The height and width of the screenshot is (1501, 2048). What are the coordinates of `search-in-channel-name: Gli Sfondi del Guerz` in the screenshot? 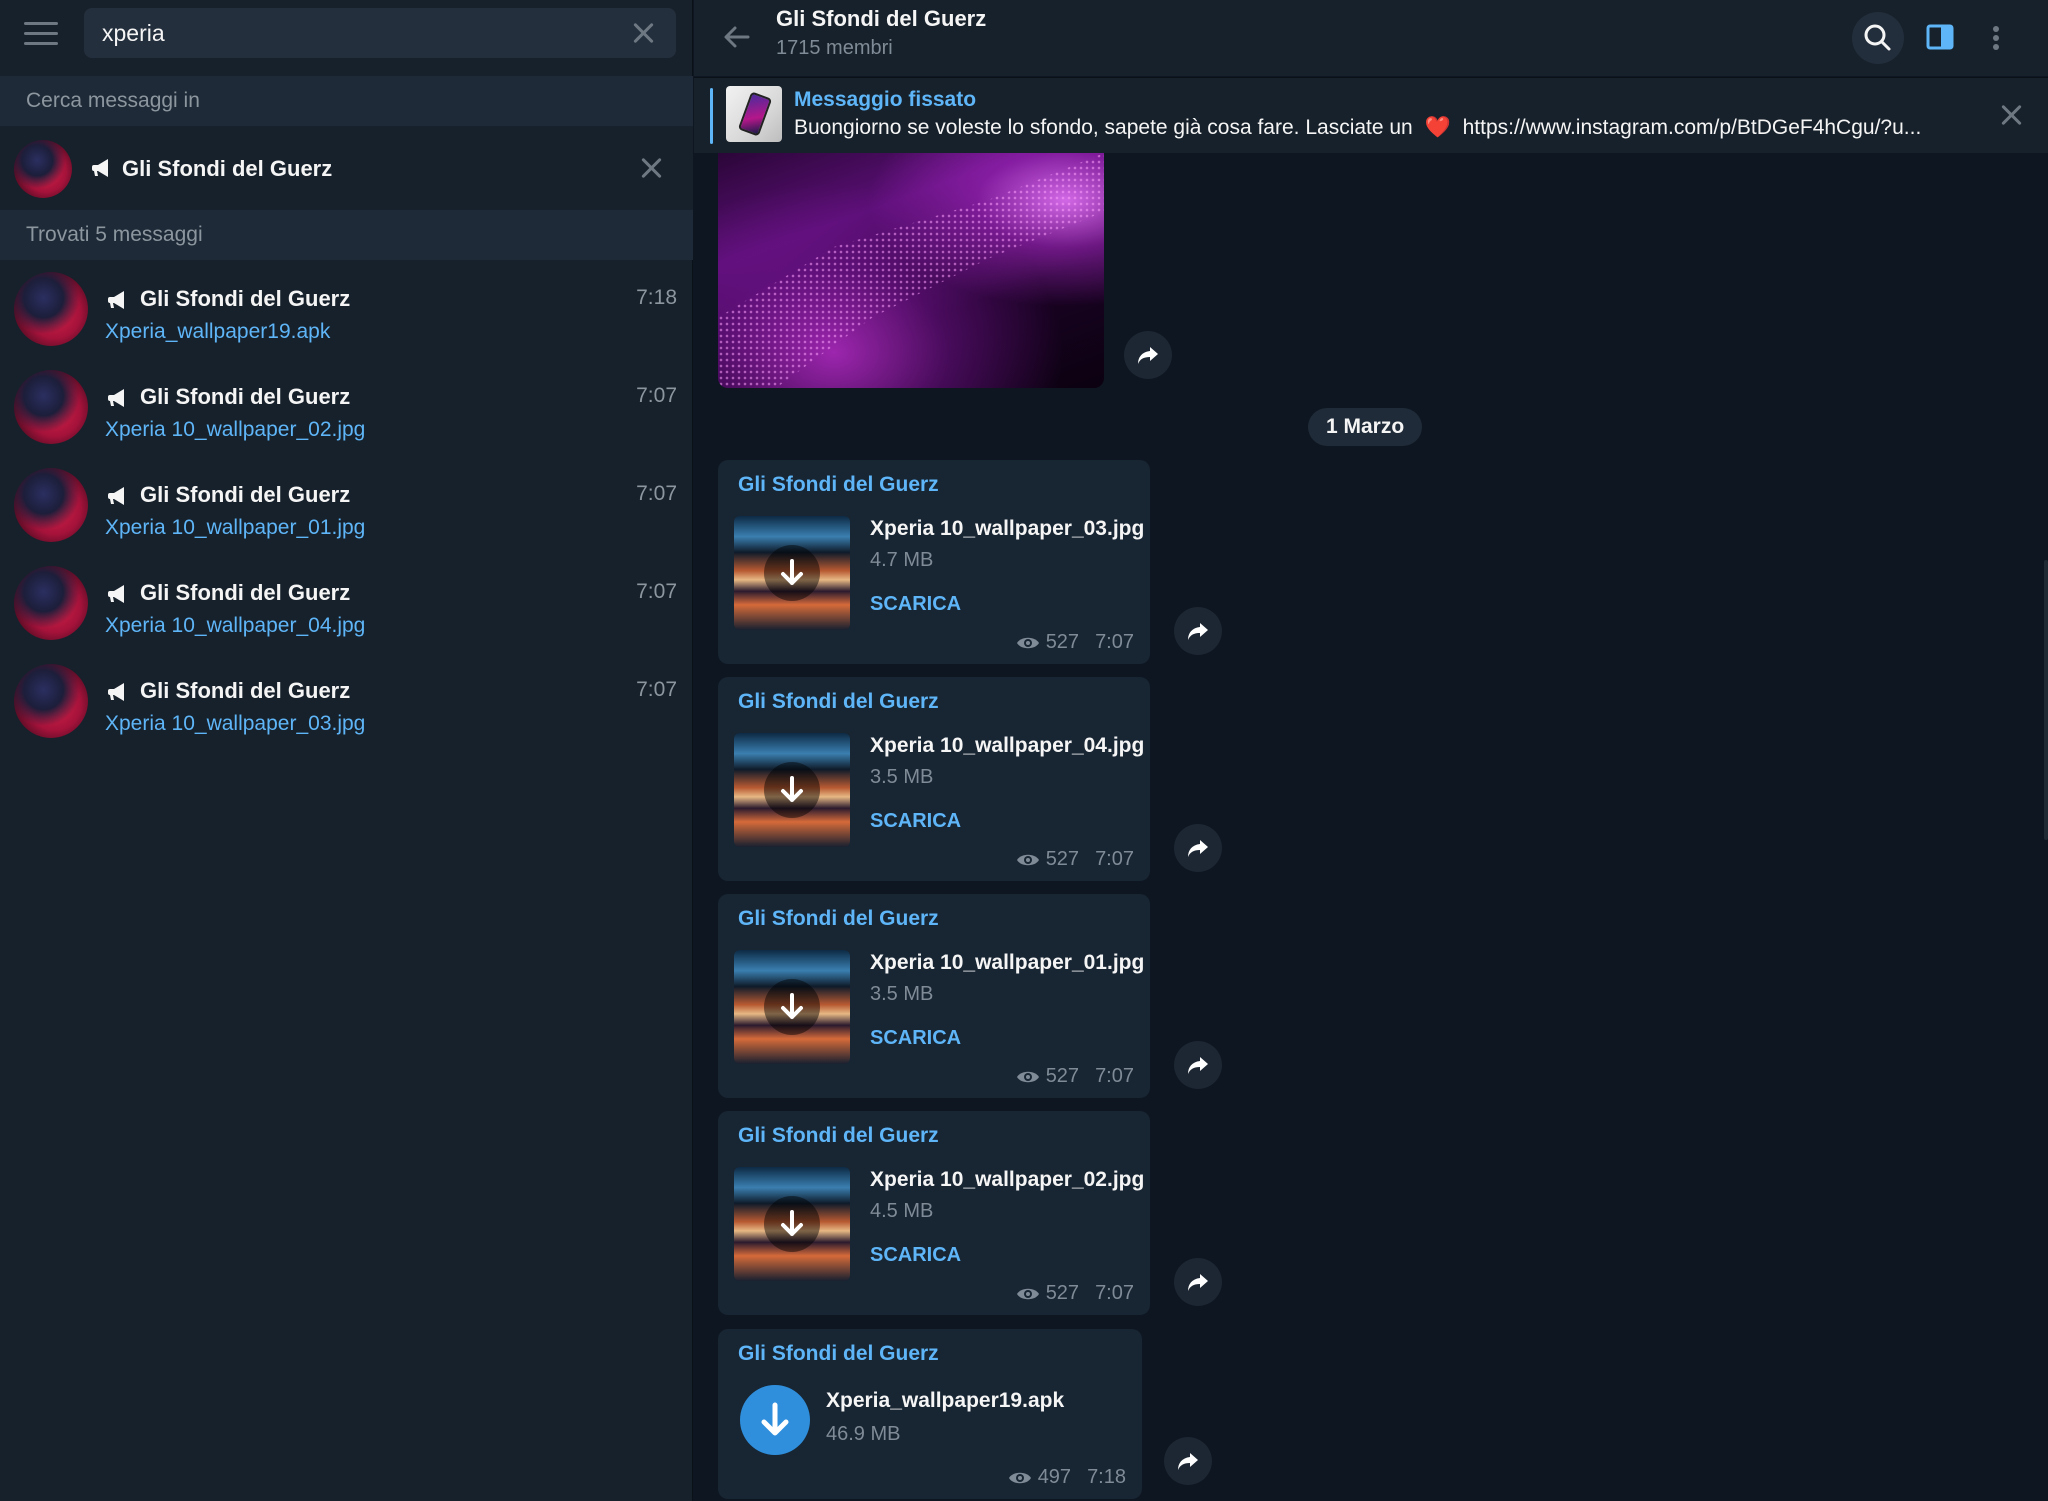 It's located at (227, 168).